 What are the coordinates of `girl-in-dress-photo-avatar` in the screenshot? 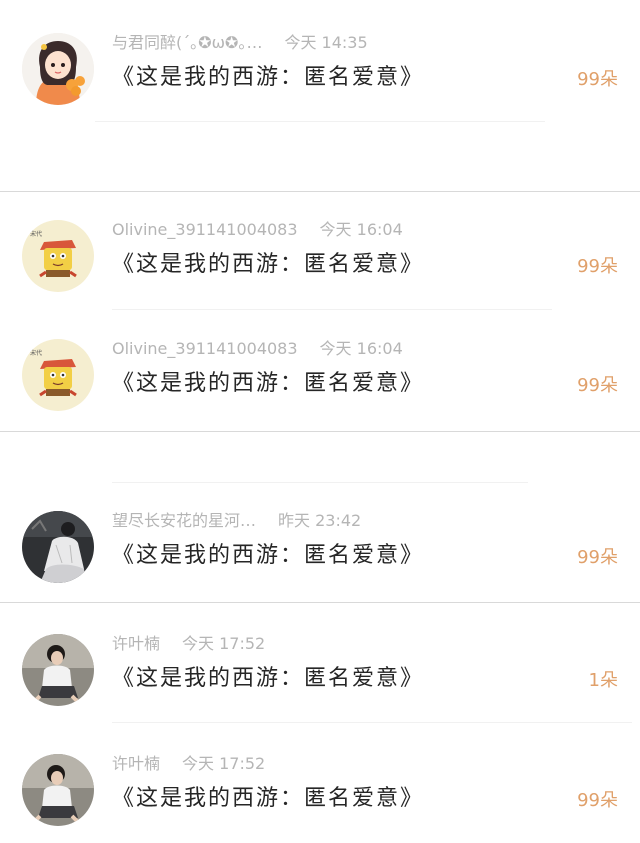 It's located at (58, 547).